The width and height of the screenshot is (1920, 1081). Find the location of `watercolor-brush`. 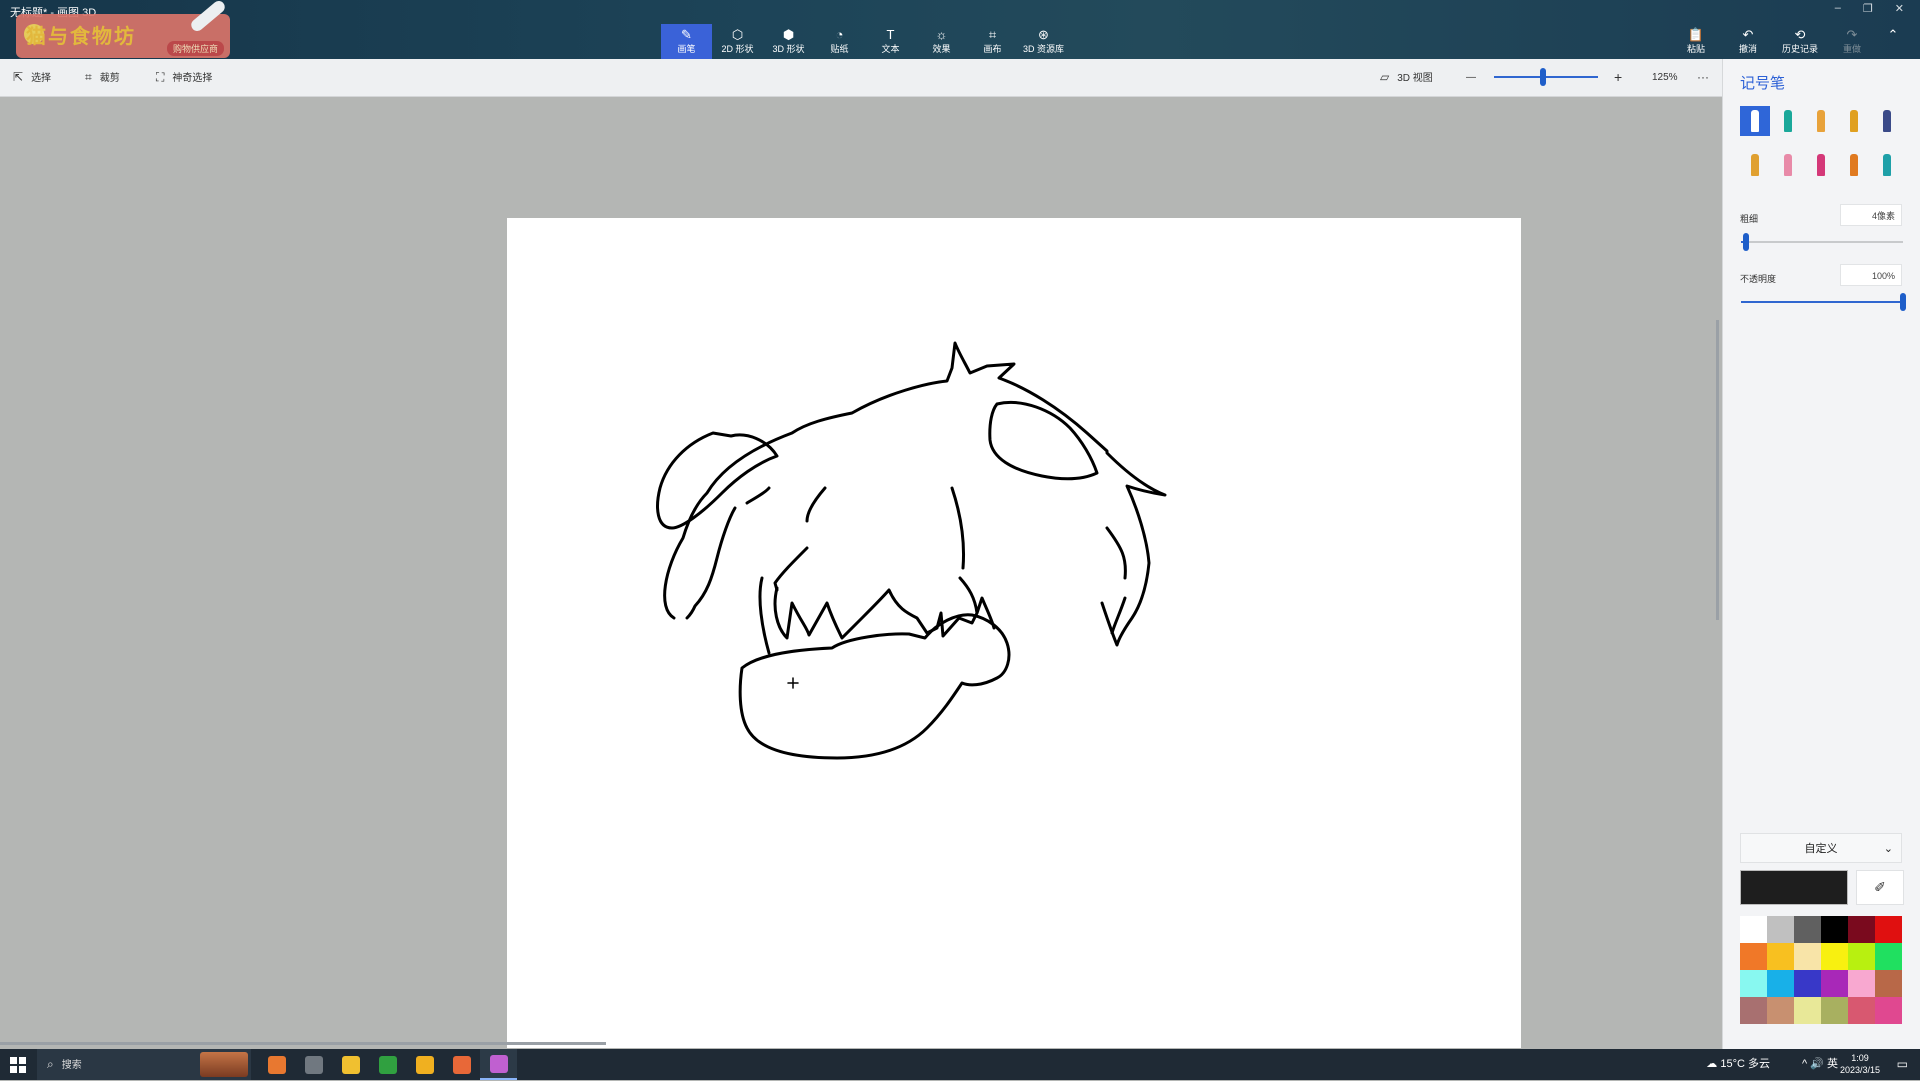

watercolor-brush is located at coordinates (1854, 121).